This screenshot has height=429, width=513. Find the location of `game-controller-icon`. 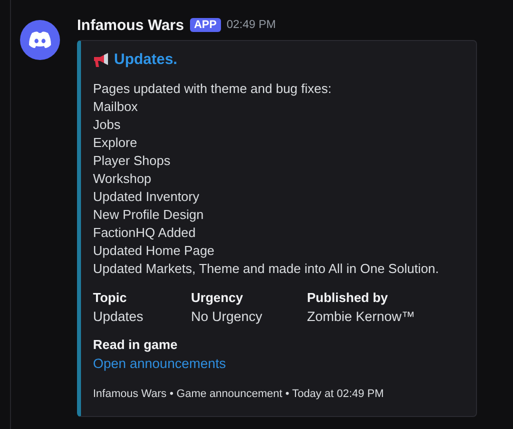

game-controller-icon is located at coordinates (40, 40).